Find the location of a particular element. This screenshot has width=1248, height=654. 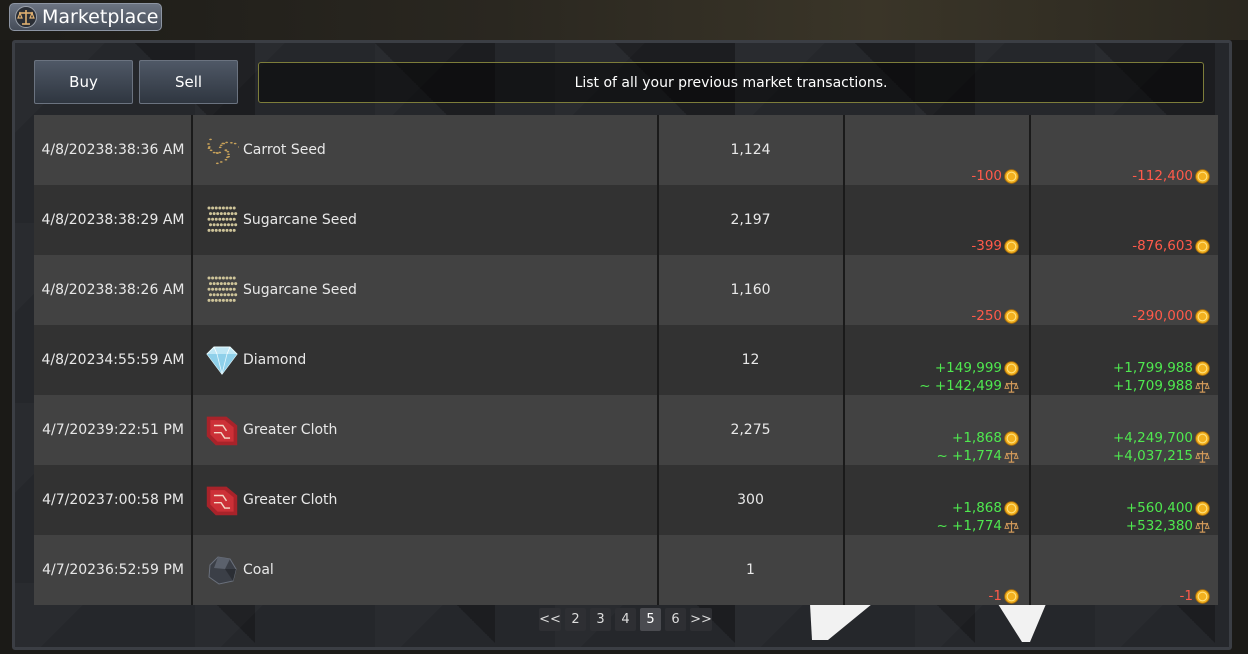

price-cell: +149,999 ~ +142,499 is located at coordinates (936, 360).